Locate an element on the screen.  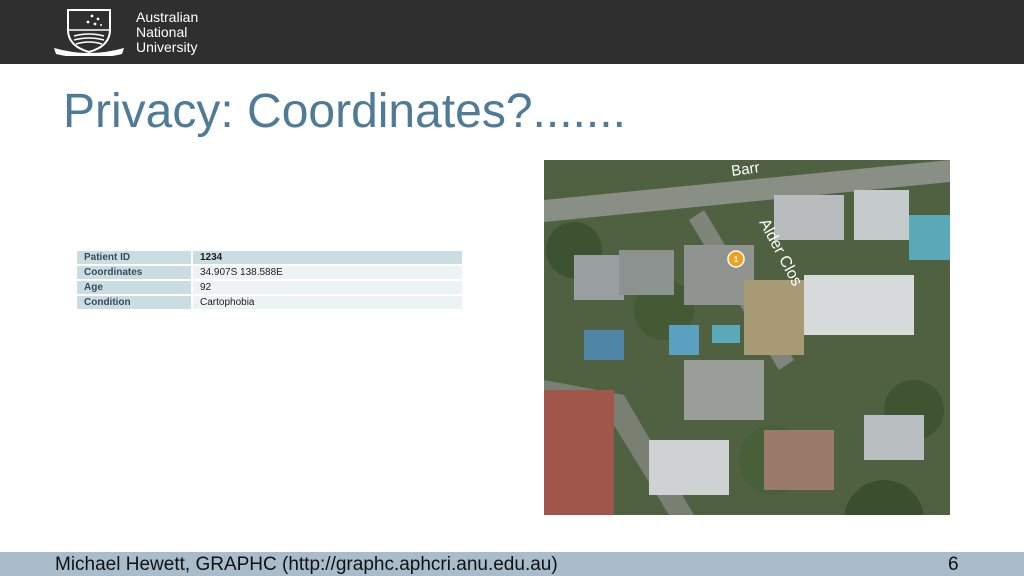
header-bar: Australian National University is located at coordinates (512, 32).